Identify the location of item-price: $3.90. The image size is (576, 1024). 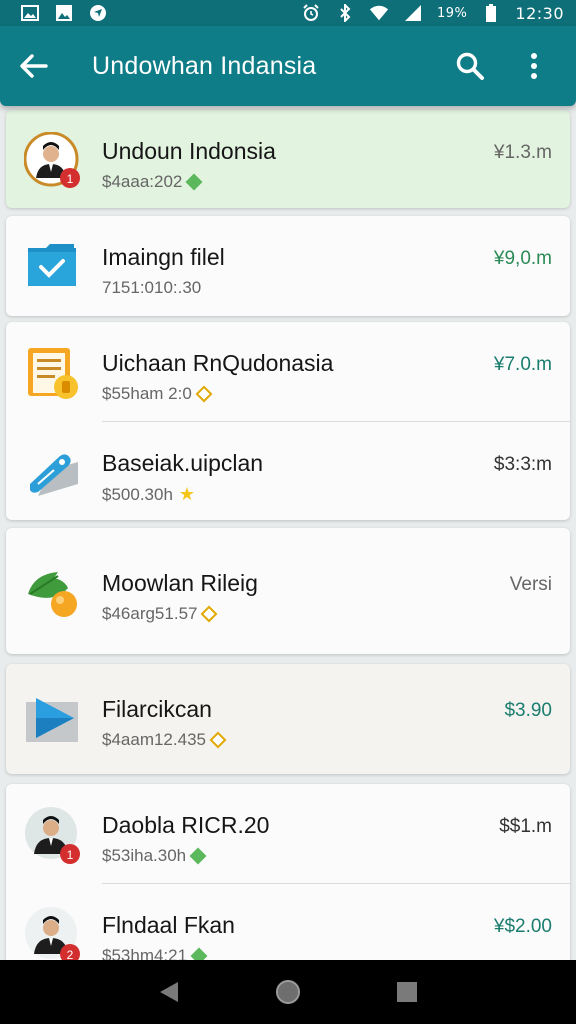
(528, 710).